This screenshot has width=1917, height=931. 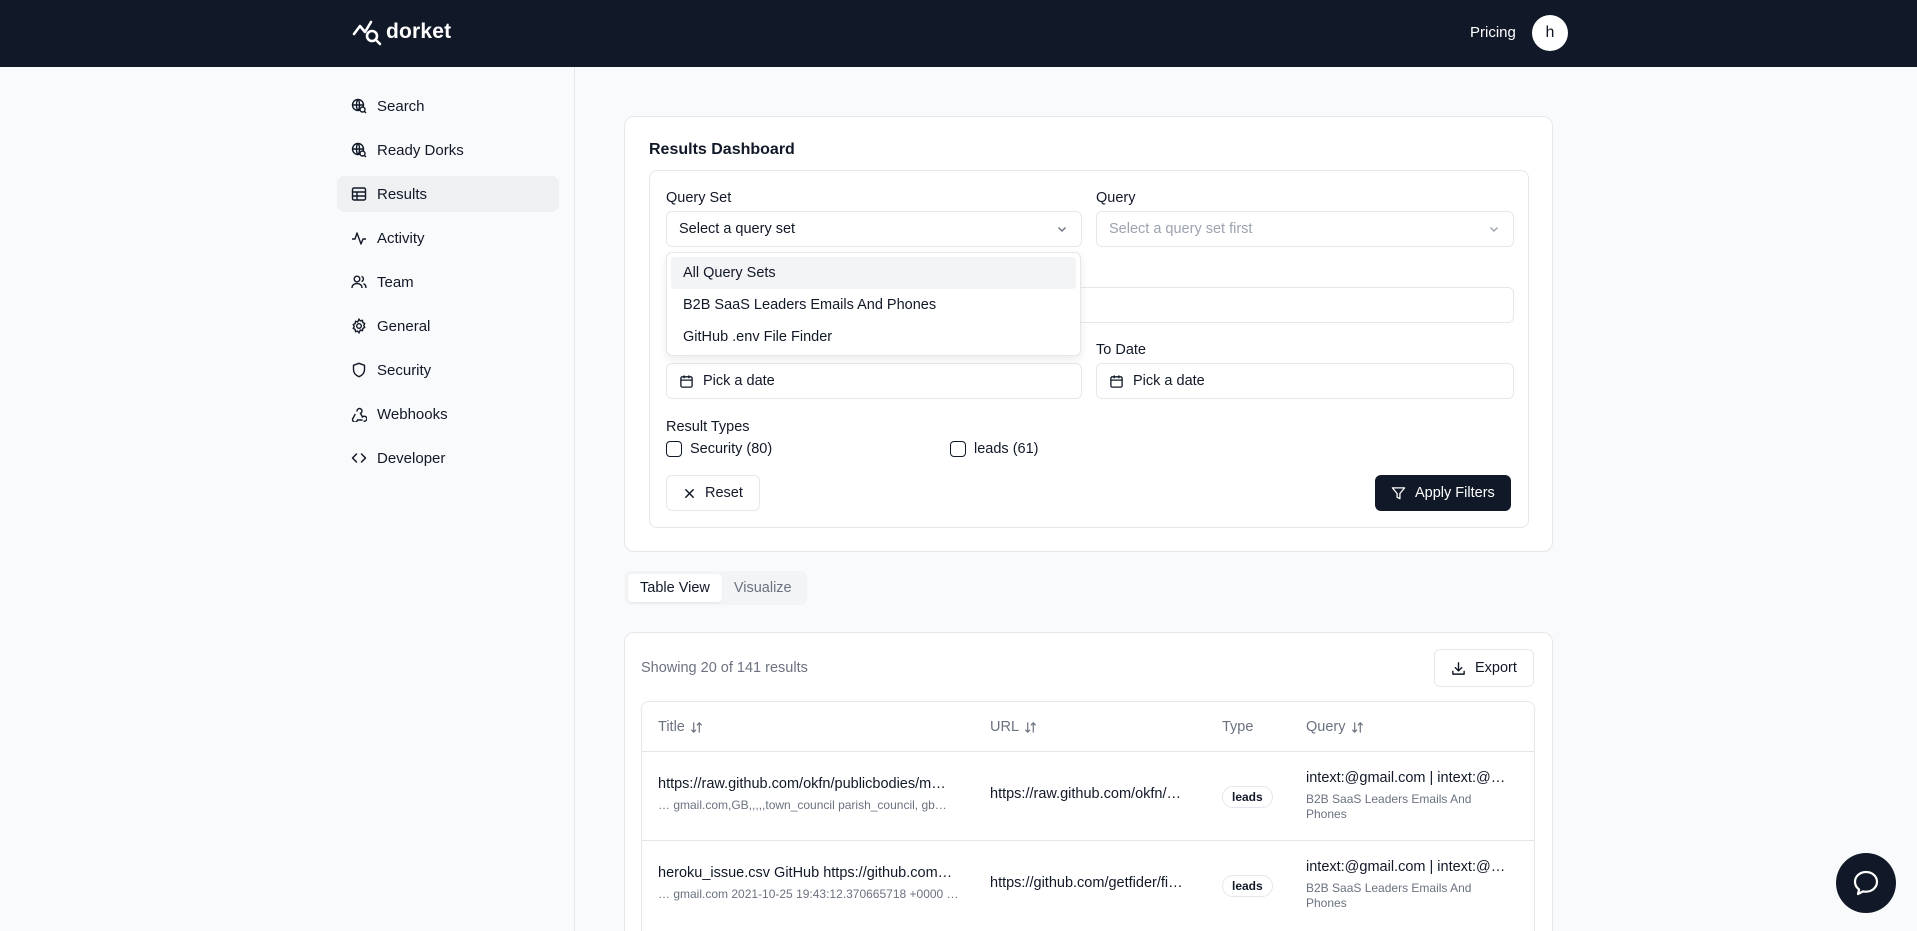 What do you see at coordinates (737, 229) in the screenshot?
I see `query-set-select-value: Select a query set` at bounding box center [737, 229].